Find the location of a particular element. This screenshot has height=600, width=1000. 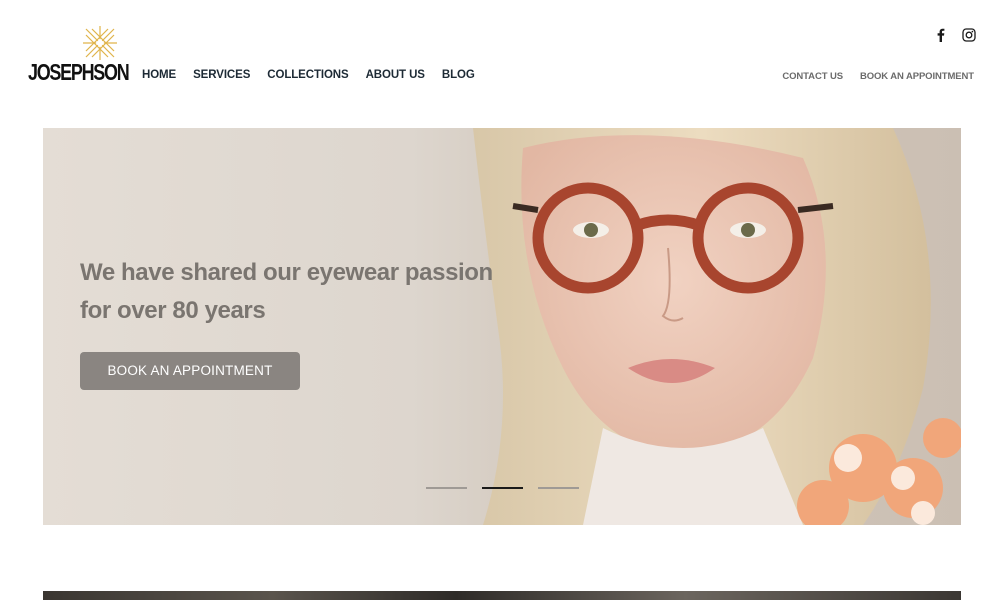

nav-item-about-us: ABOUT US is located at coordinates (395, 75).